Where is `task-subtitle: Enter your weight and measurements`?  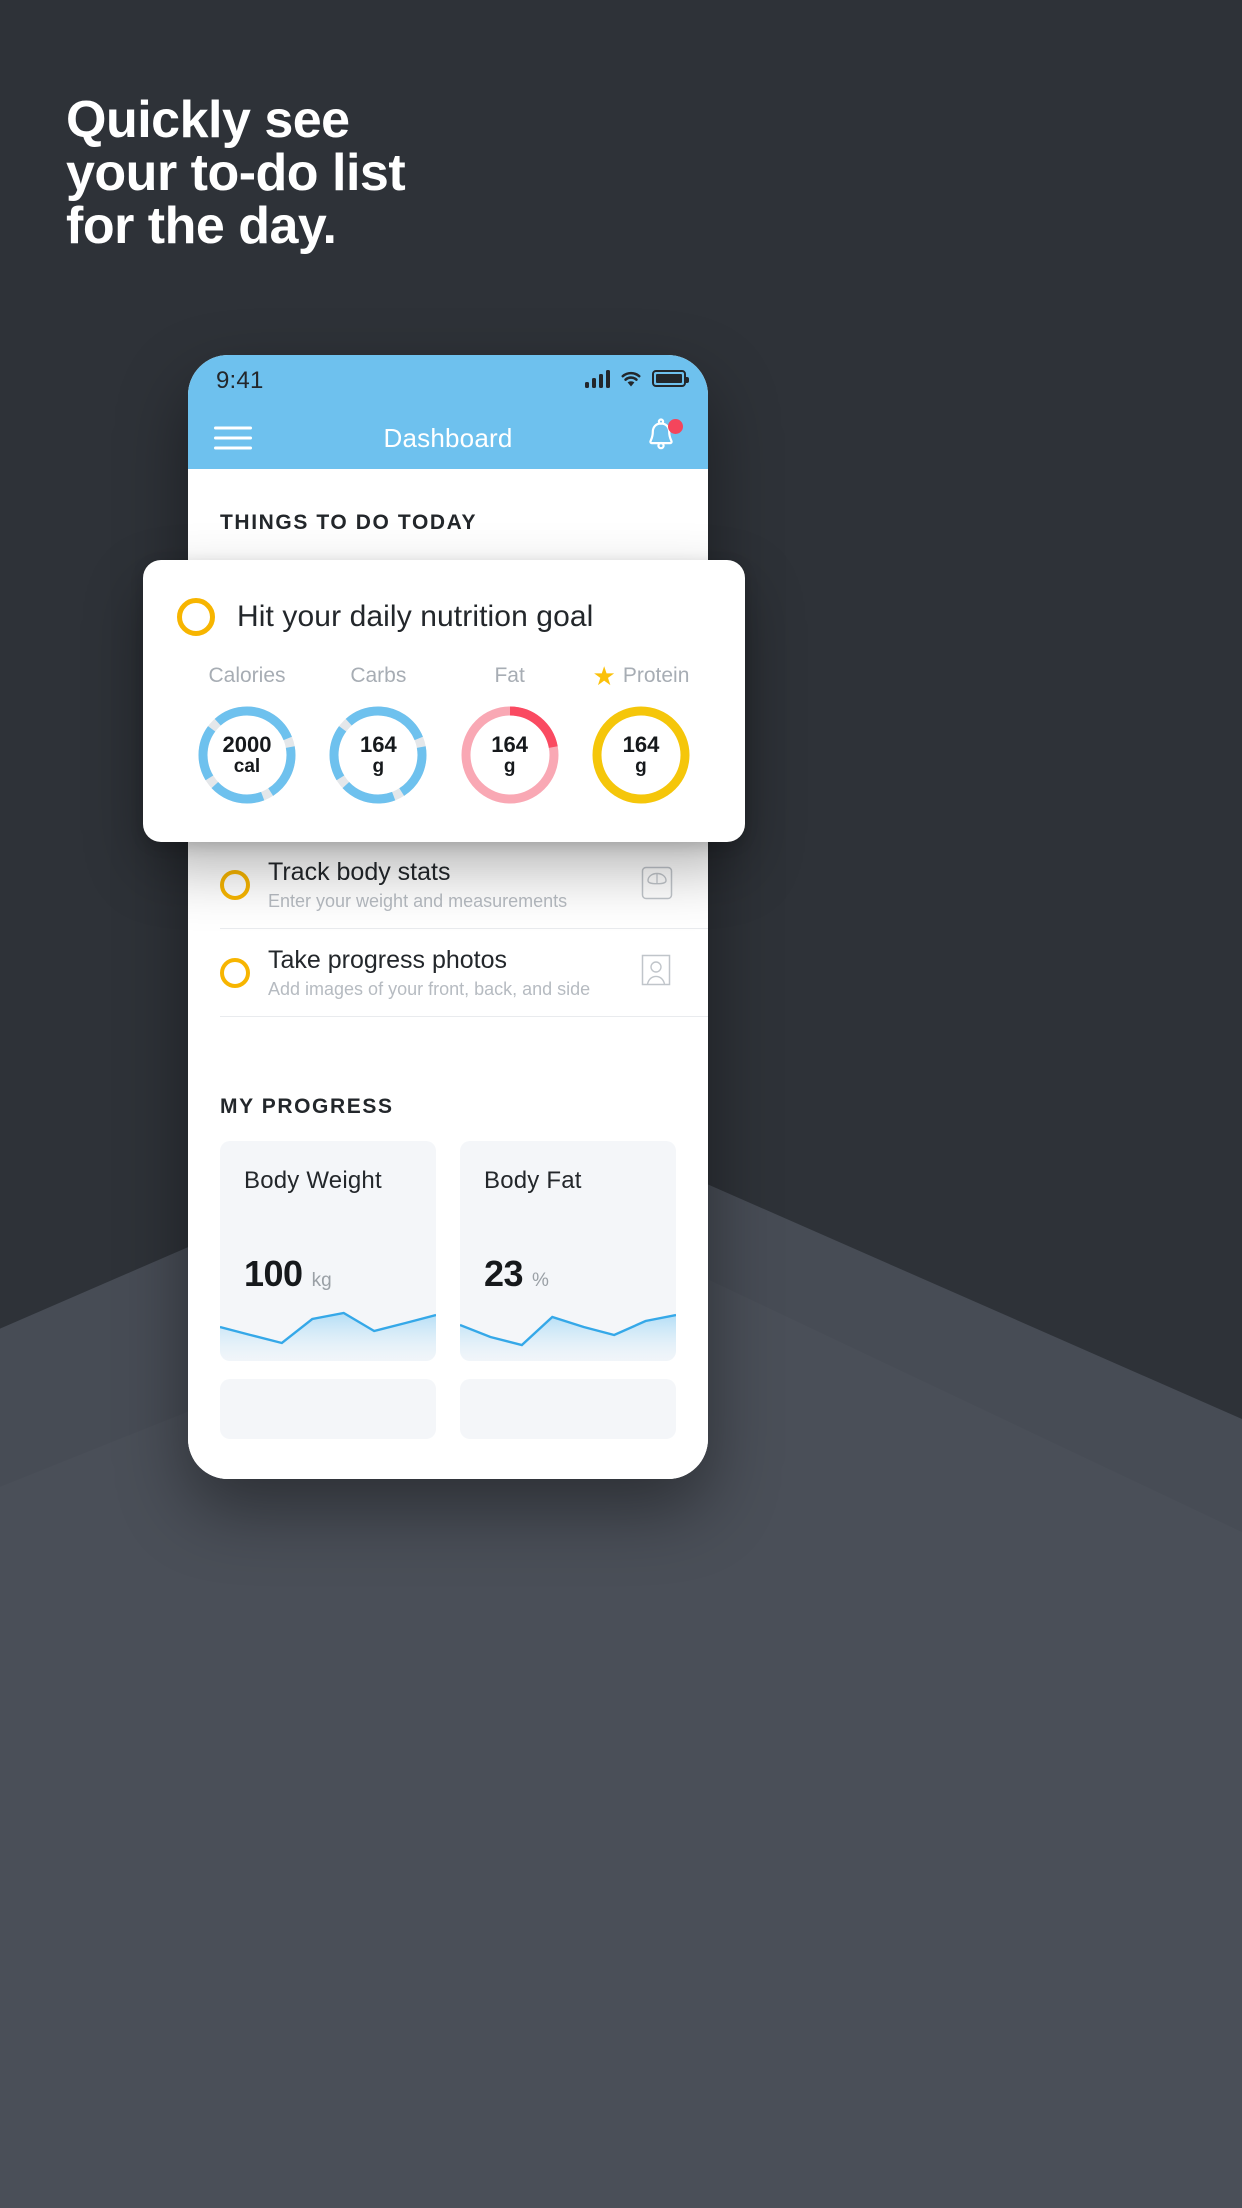
task-subtitle: Enter your weight and measurements is located at coordinates (418, 901).